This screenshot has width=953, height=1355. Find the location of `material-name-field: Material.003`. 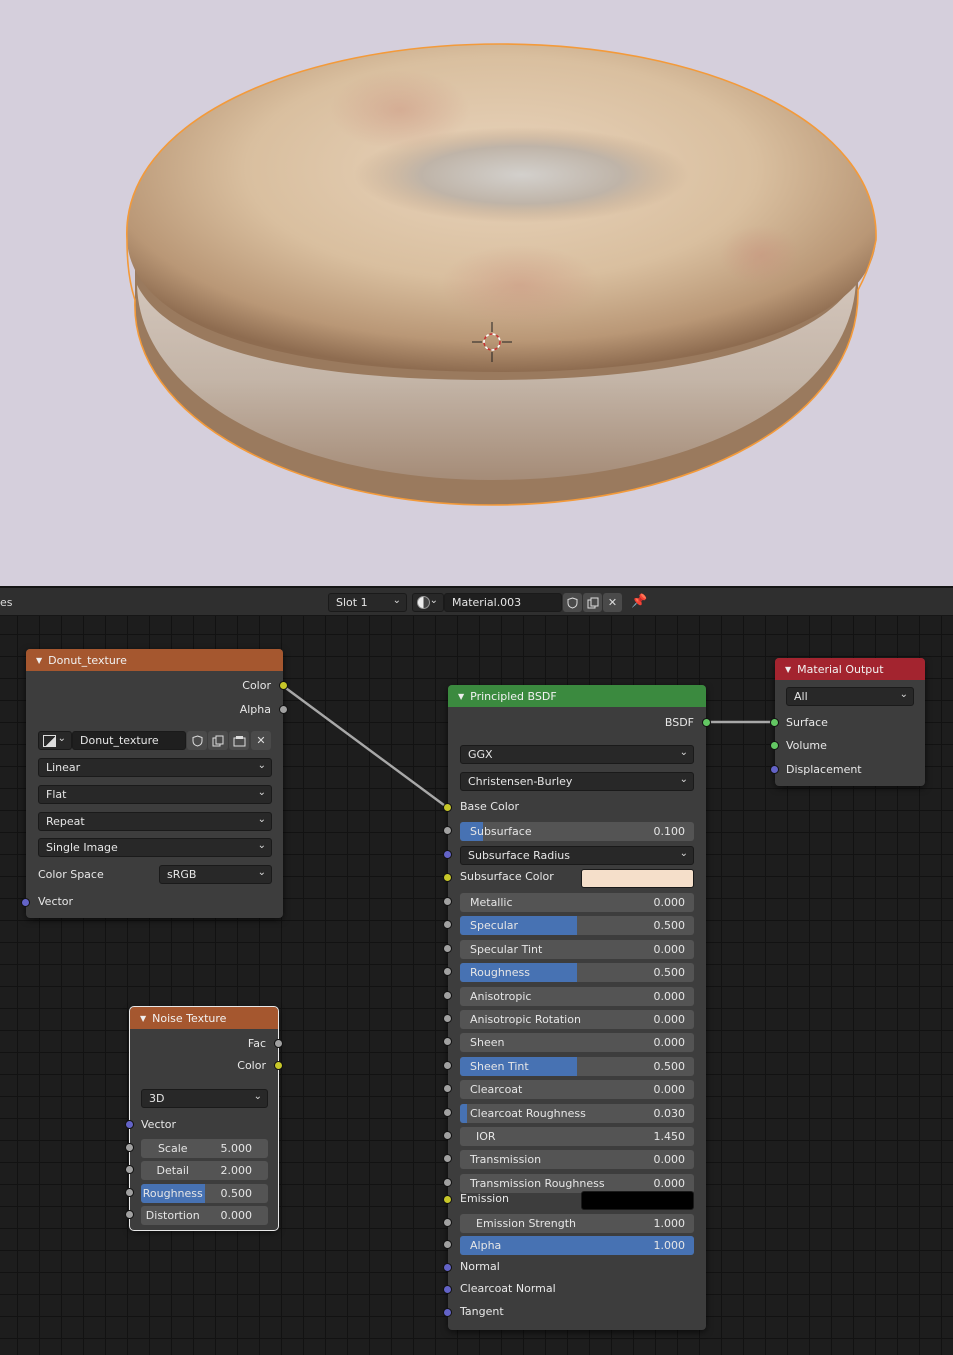

material-name-field: Material.003 is located at coordinates (503, 602).